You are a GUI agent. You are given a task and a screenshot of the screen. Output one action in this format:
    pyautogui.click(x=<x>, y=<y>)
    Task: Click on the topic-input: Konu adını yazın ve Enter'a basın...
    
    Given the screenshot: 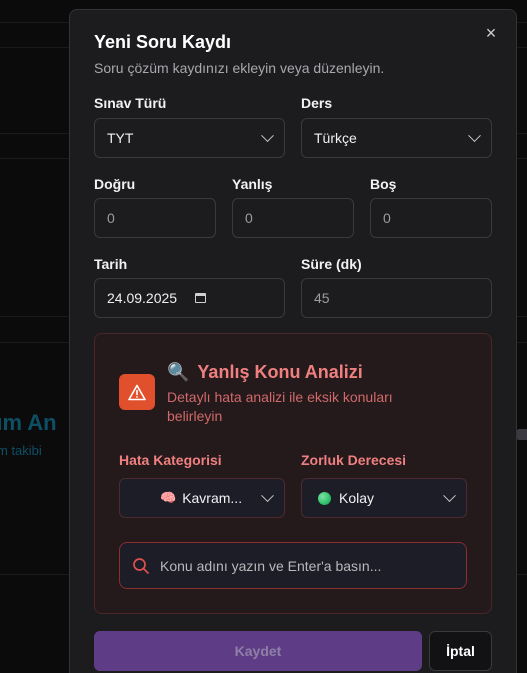 What is the action you would take?
    pyautogui.click(x=293, y=565)
    